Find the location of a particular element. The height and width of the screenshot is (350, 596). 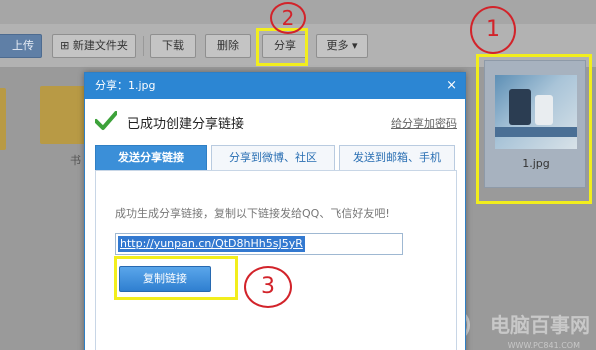

step-2-marker: 2 is located at coordinates (288, 18).